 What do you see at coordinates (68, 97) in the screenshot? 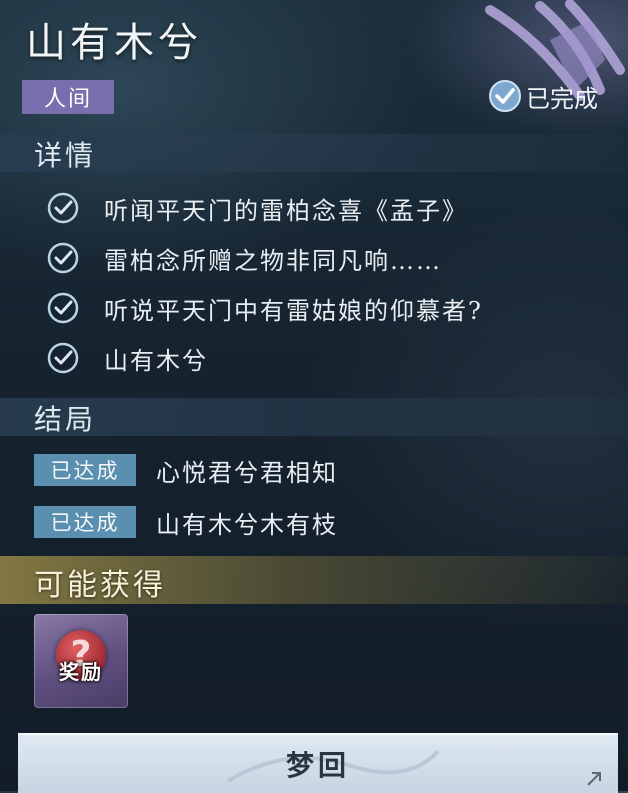
I see `quest-realm-tag: 人间` at bounding box center [68, 97].